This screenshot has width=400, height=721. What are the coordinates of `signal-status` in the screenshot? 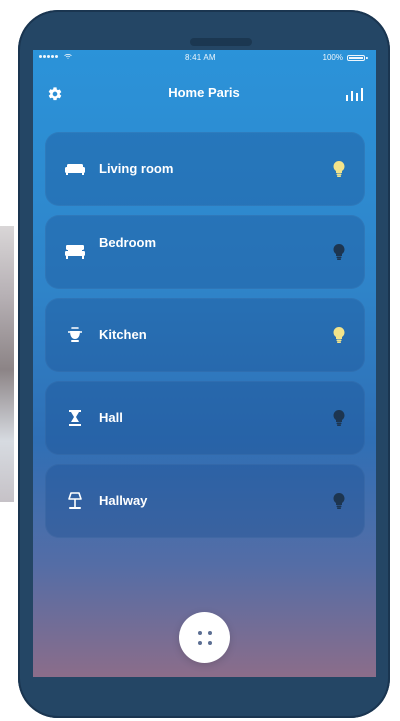 It's located at (55, 56).